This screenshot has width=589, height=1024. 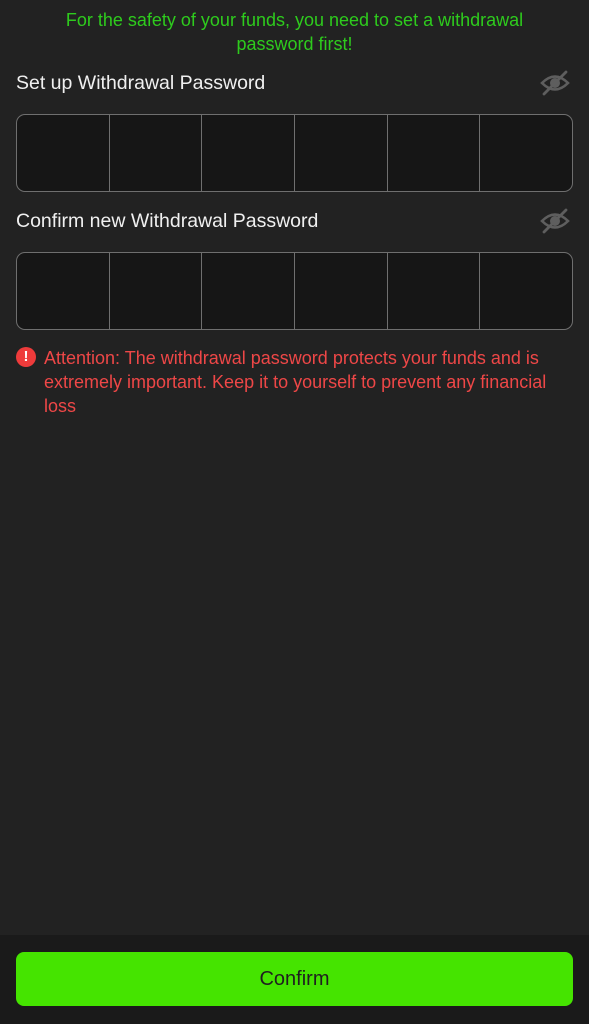 I want to click on confirm-button: Confirm, so click(x=294, y=979).